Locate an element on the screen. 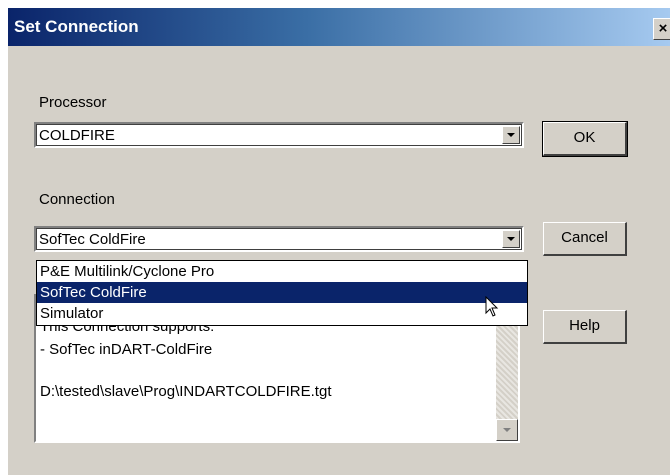 This screenshot has width=670, height=475. title-bar: Set Connection × is located at coordinates (339, 27).